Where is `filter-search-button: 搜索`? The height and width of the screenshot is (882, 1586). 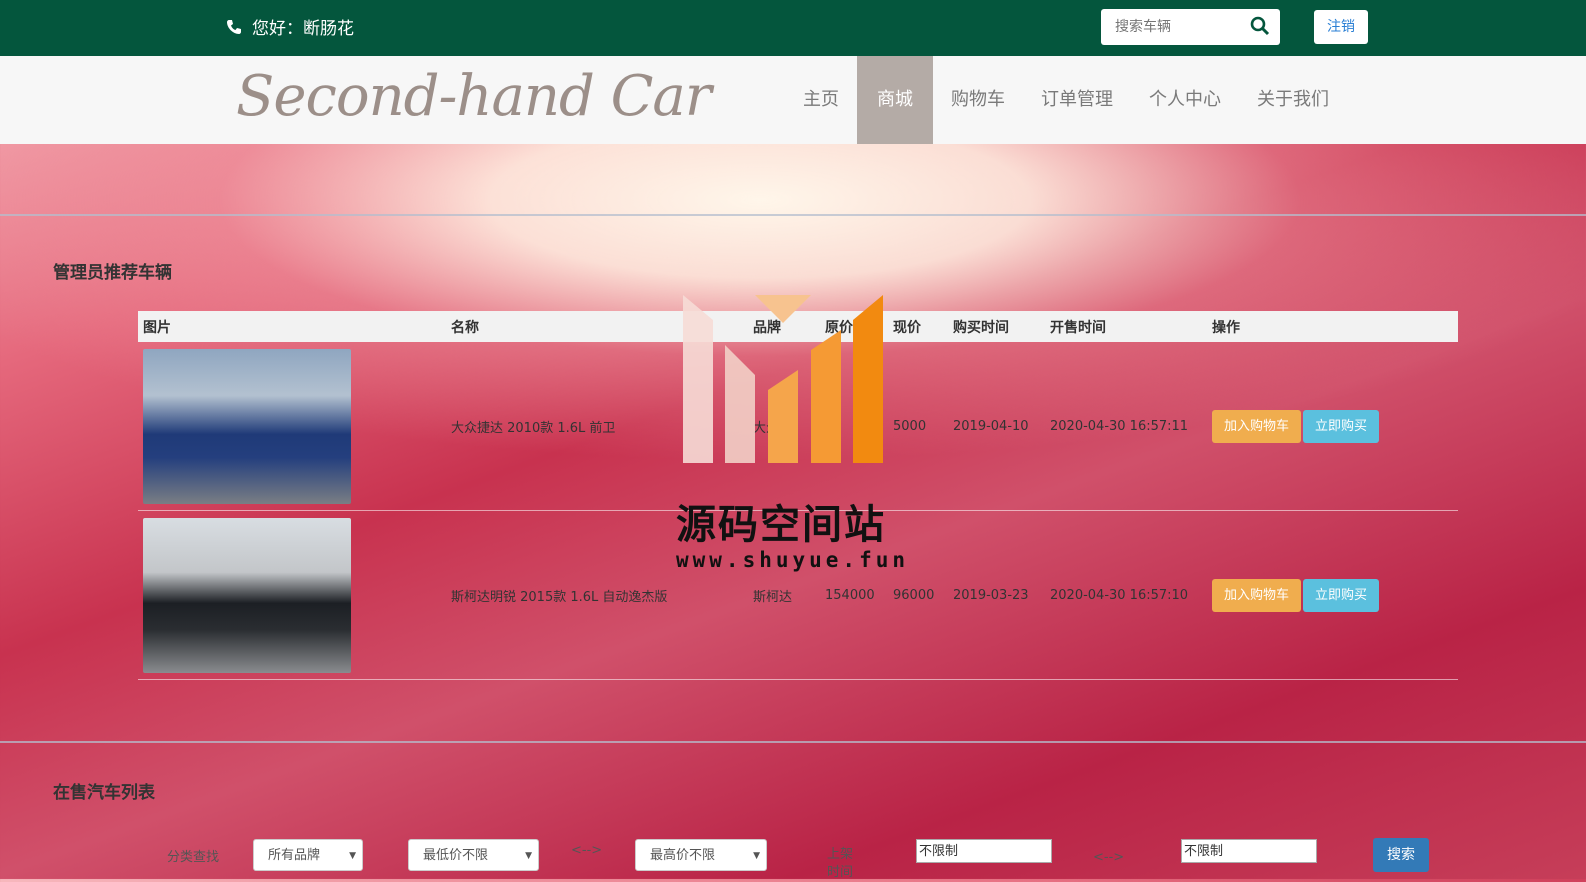 filter-search-button: 搜索 is located at coordinates (1401, 855).